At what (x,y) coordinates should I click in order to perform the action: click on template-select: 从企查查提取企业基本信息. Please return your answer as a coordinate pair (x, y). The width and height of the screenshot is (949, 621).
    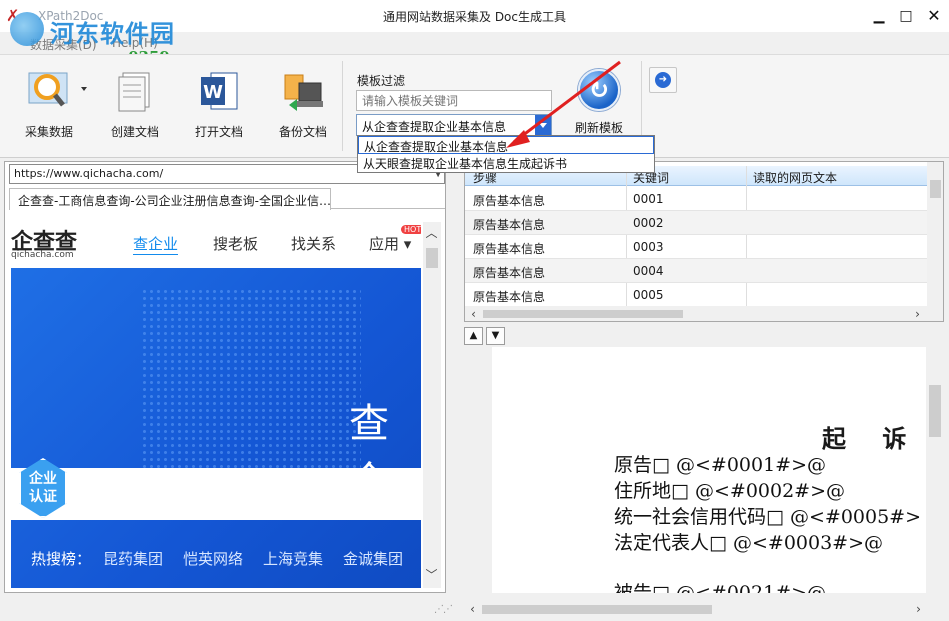
    Looking at the image, I should click on (454, 125).